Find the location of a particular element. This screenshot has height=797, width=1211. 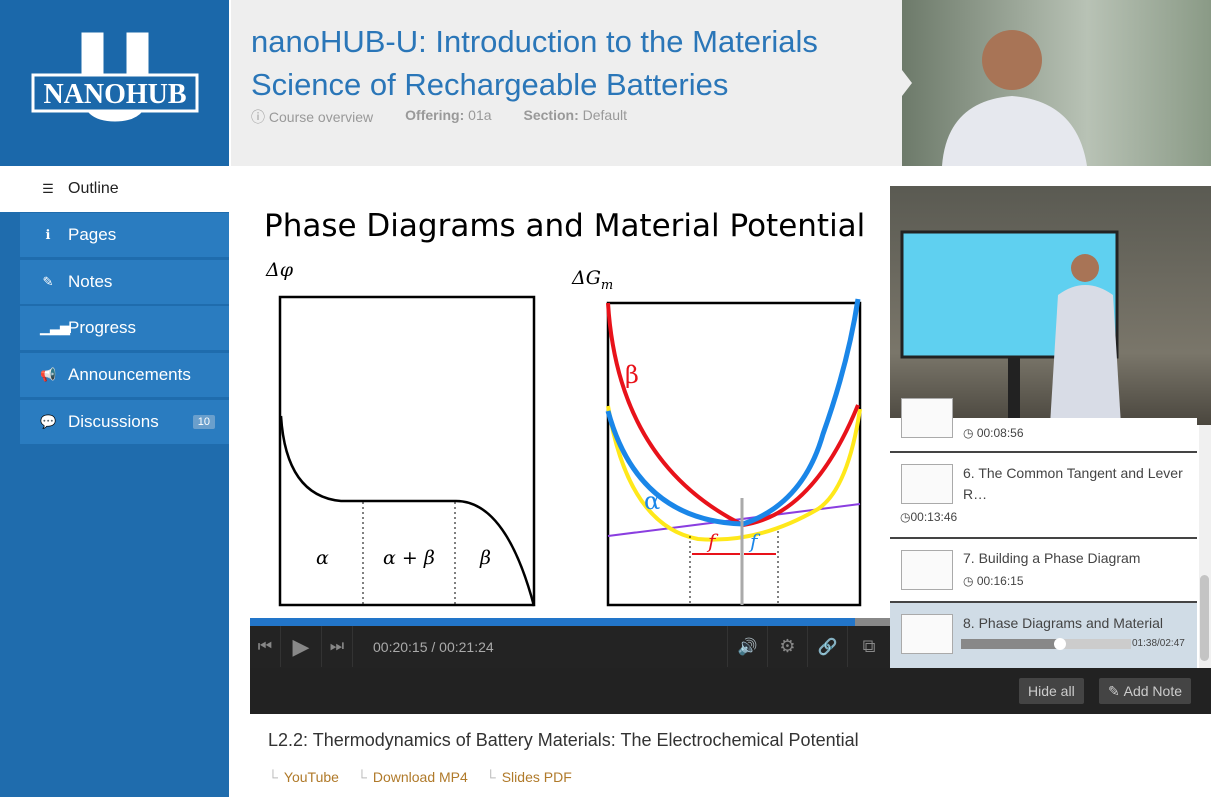

sidebar-item-label: Notes is located at coordinates (90, 281).